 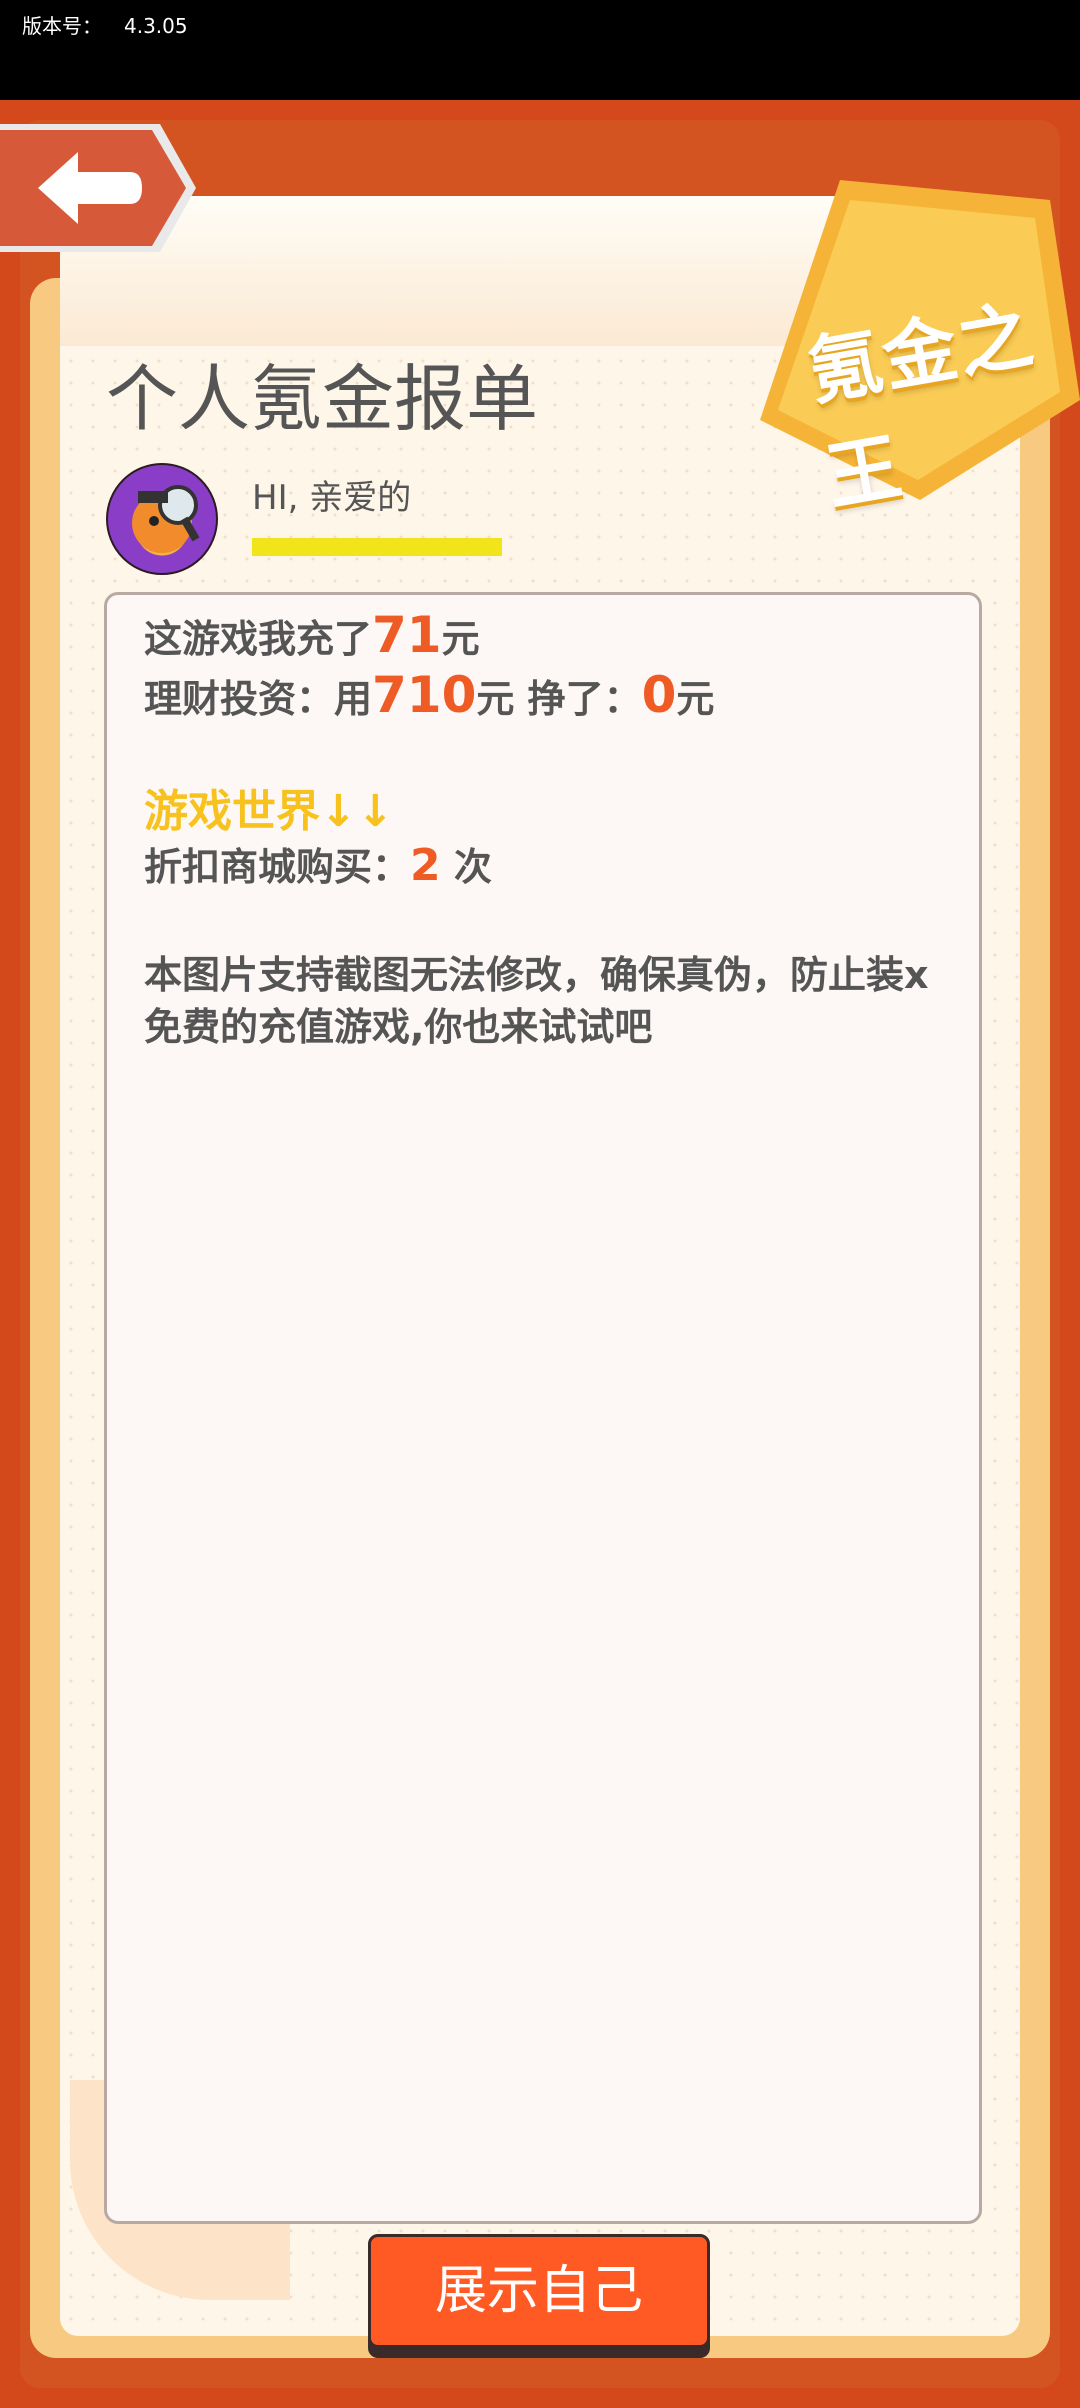 I want to click on investment-value: 710, so click(x=424, y=695).